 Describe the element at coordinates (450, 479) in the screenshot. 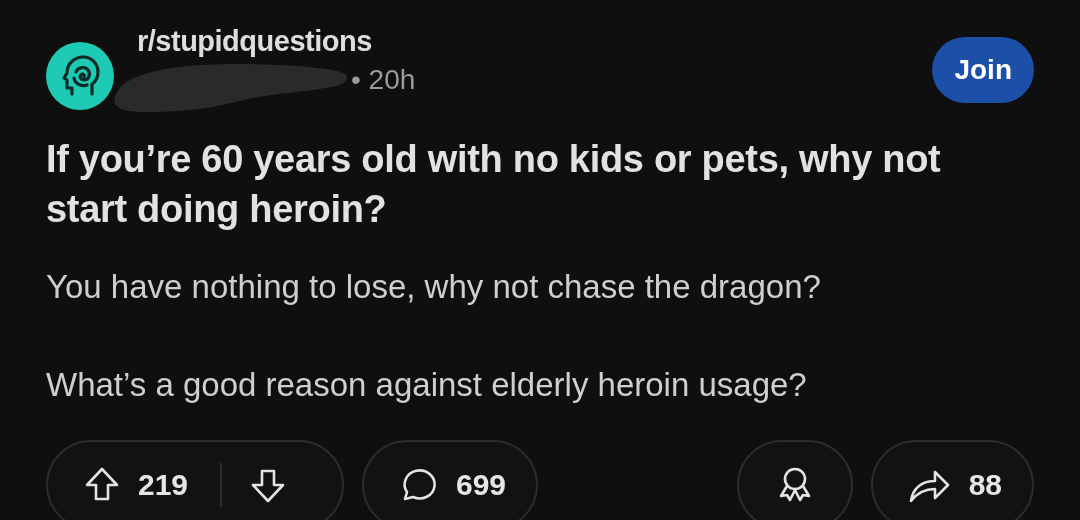

I see `comments-button: 699` at that location.